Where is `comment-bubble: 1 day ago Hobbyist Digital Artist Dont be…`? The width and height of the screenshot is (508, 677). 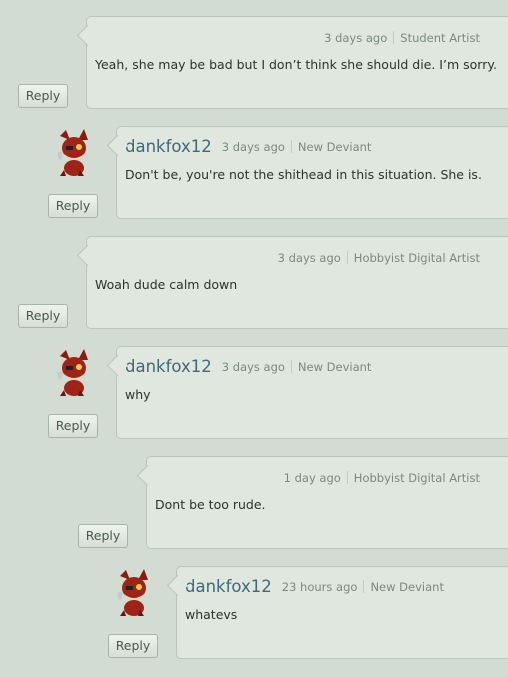 comment-bubble: 1 day ago Hobbyist Digital Artist Dont be… is located at coordinates (327, 502).